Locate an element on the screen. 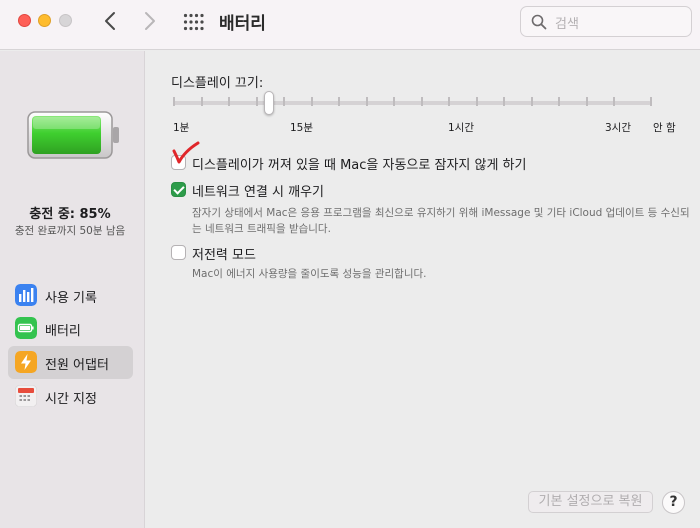 This screenshot has width=700, height=528. slider-label-1hour: 1시간 is located at coordinates (461, 128).